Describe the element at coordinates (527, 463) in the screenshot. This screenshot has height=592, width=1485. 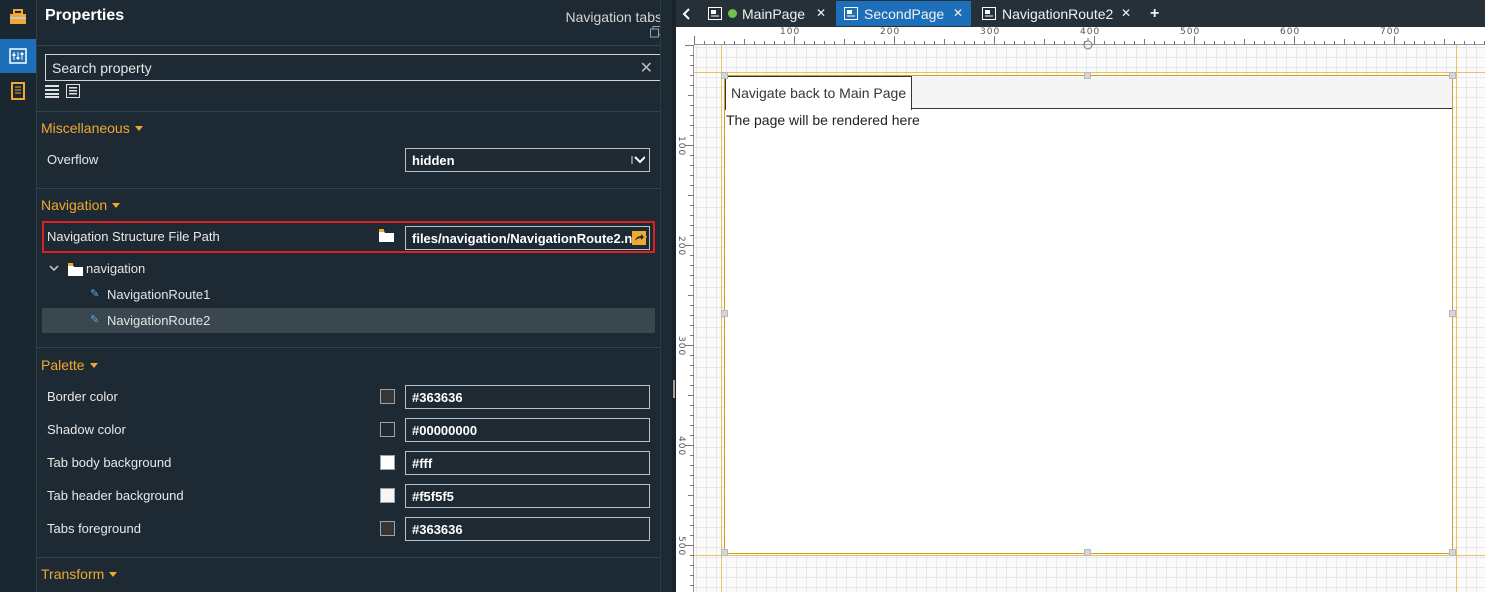
I see `palette-input: #fff` at that location.